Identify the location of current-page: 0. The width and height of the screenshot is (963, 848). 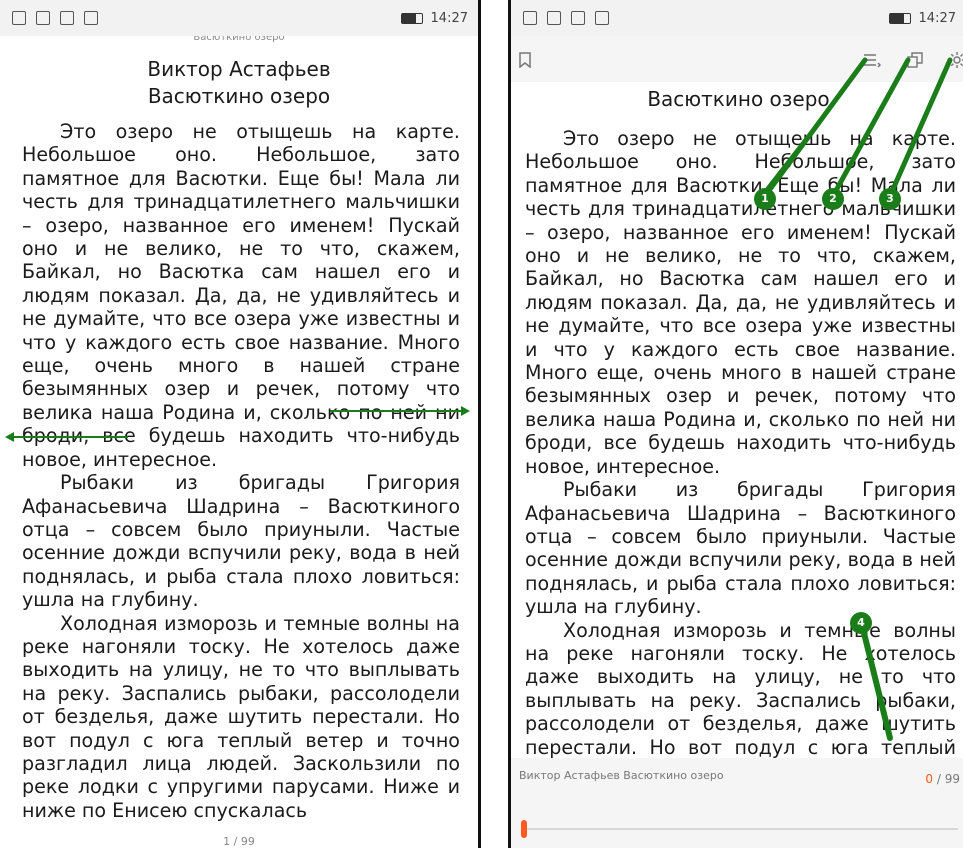
(929, 779).